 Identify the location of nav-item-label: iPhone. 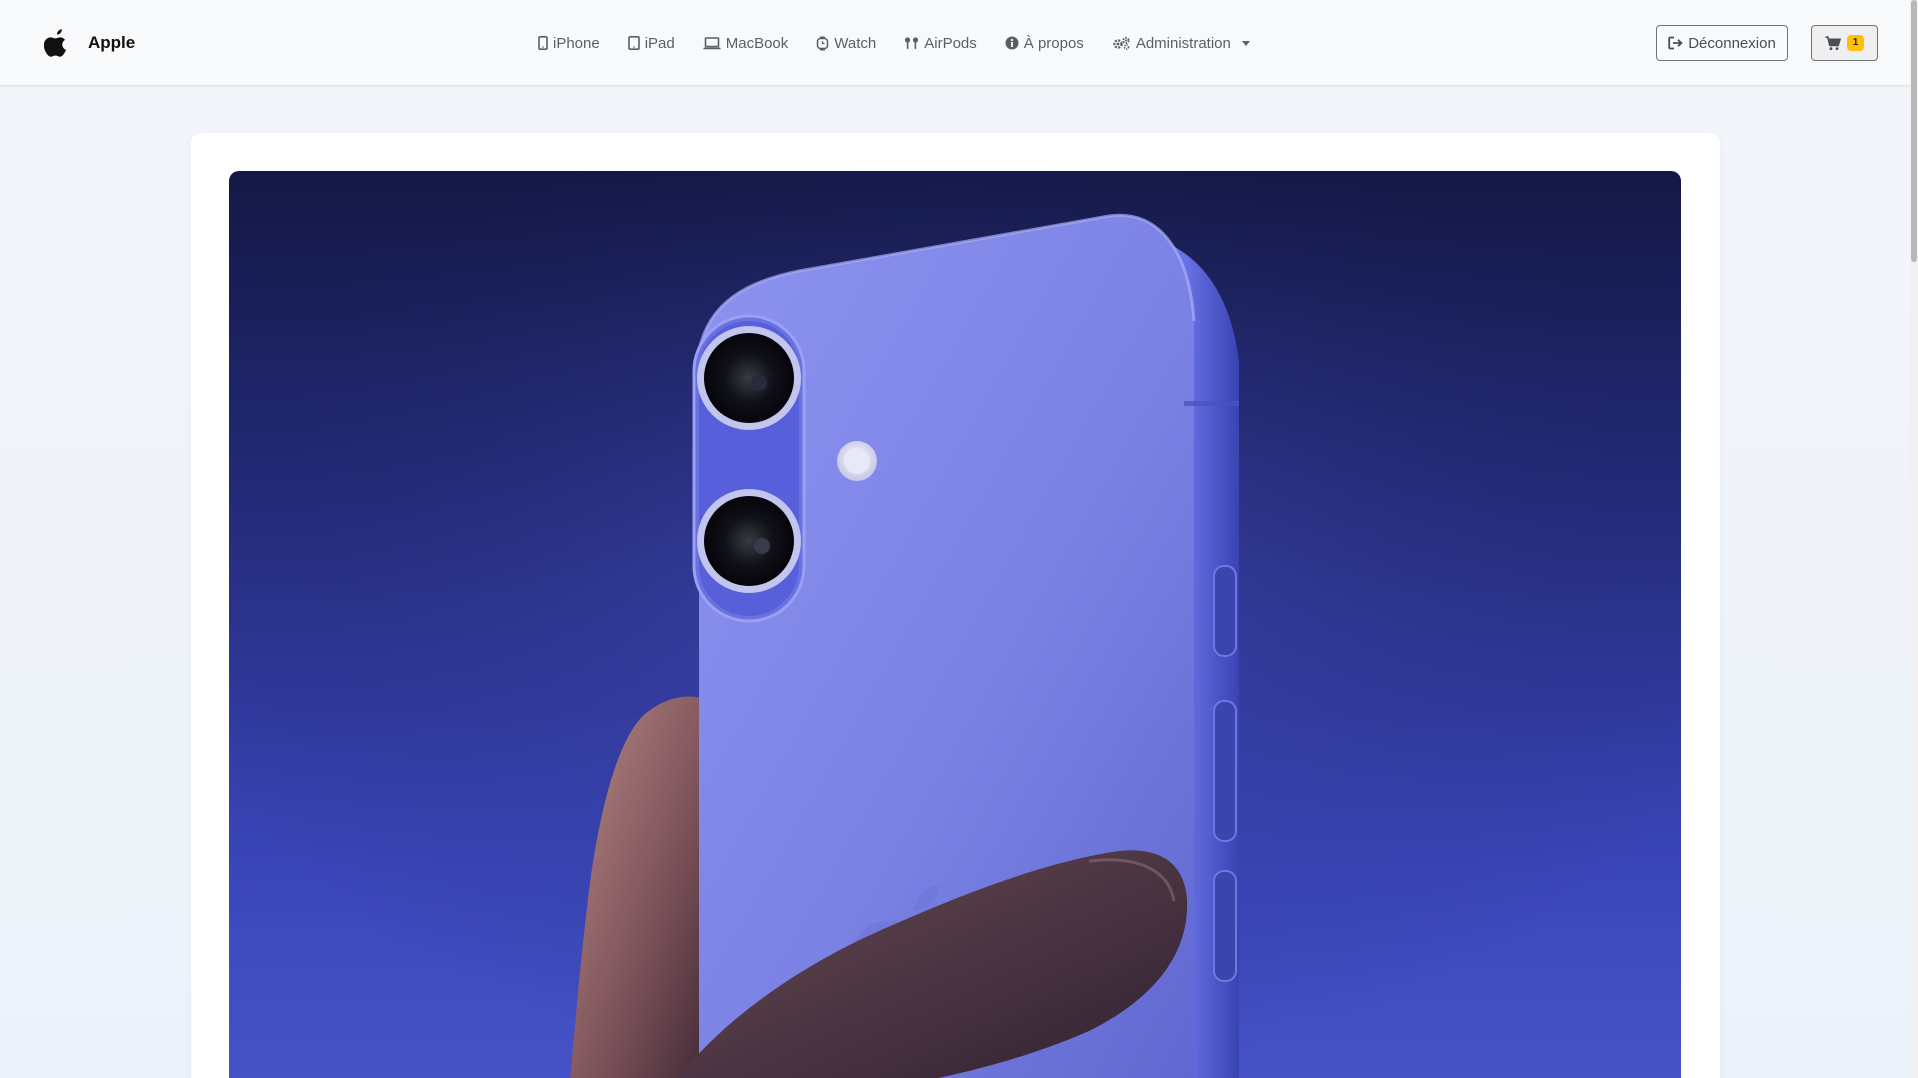
(576, 43).